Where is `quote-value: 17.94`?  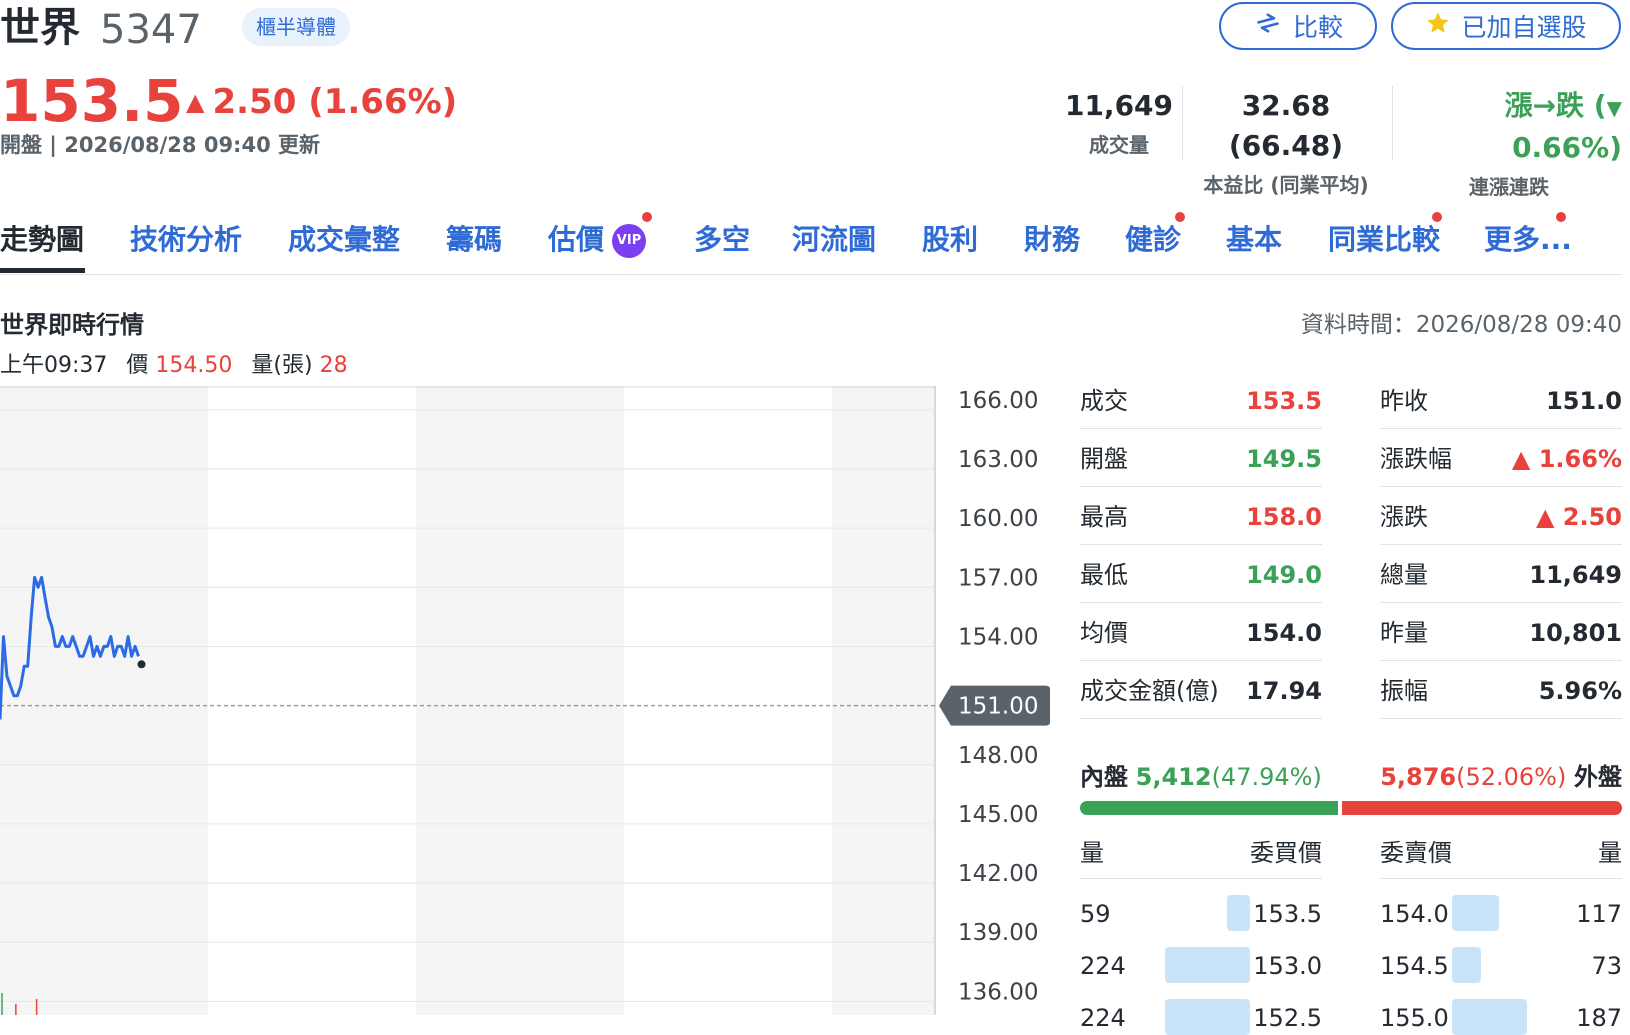
quote-value: 17.94 is located at coordinates (1284, 691).